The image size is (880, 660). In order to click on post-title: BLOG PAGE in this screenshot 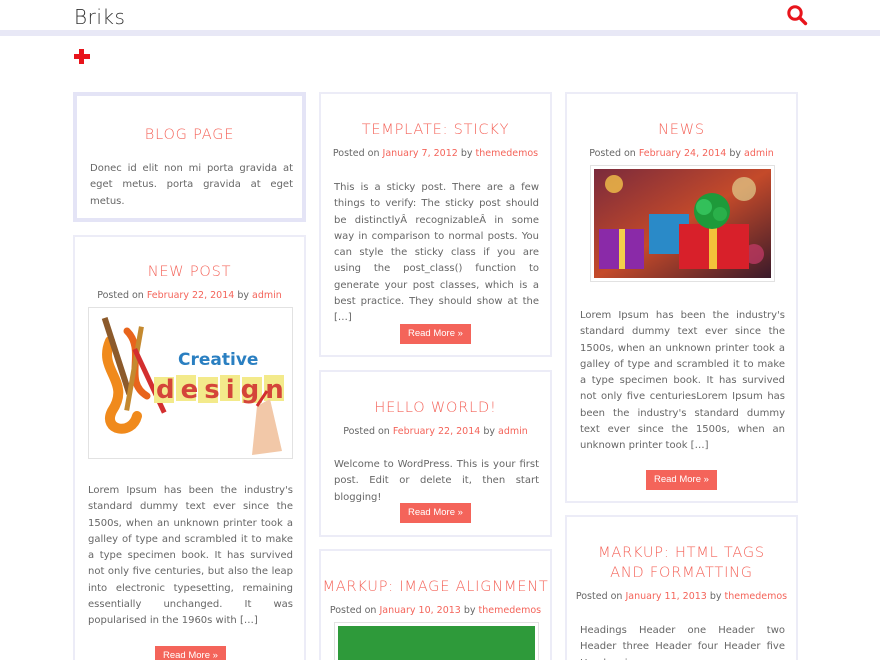, I will do `click(189, 135)`.